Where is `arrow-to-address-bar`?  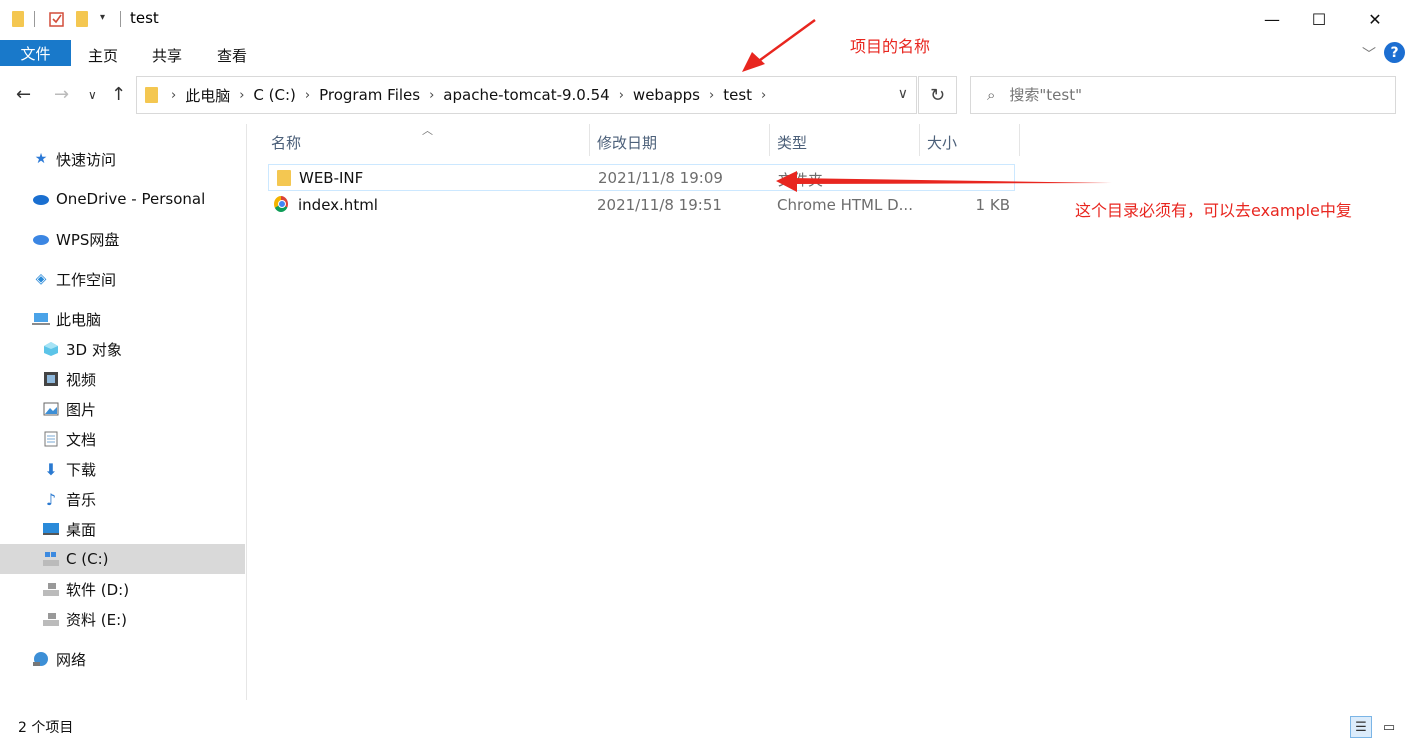 arrow-to-address-bar is located at coordinates (779, 45).